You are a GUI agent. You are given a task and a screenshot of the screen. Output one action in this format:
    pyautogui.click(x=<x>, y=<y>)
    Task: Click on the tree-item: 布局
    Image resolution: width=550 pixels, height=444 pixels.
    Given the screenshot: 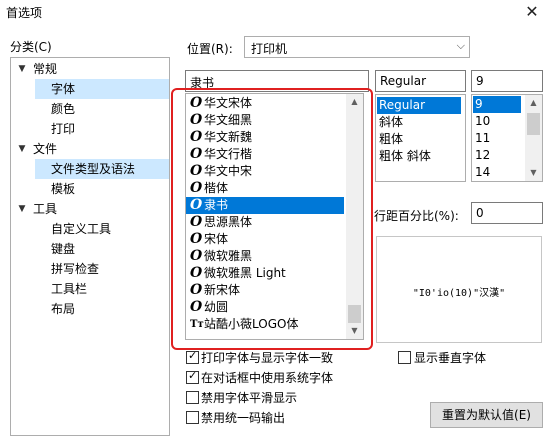 What is the action you would take?
    pyautogui.click(x=102, y=309)
    